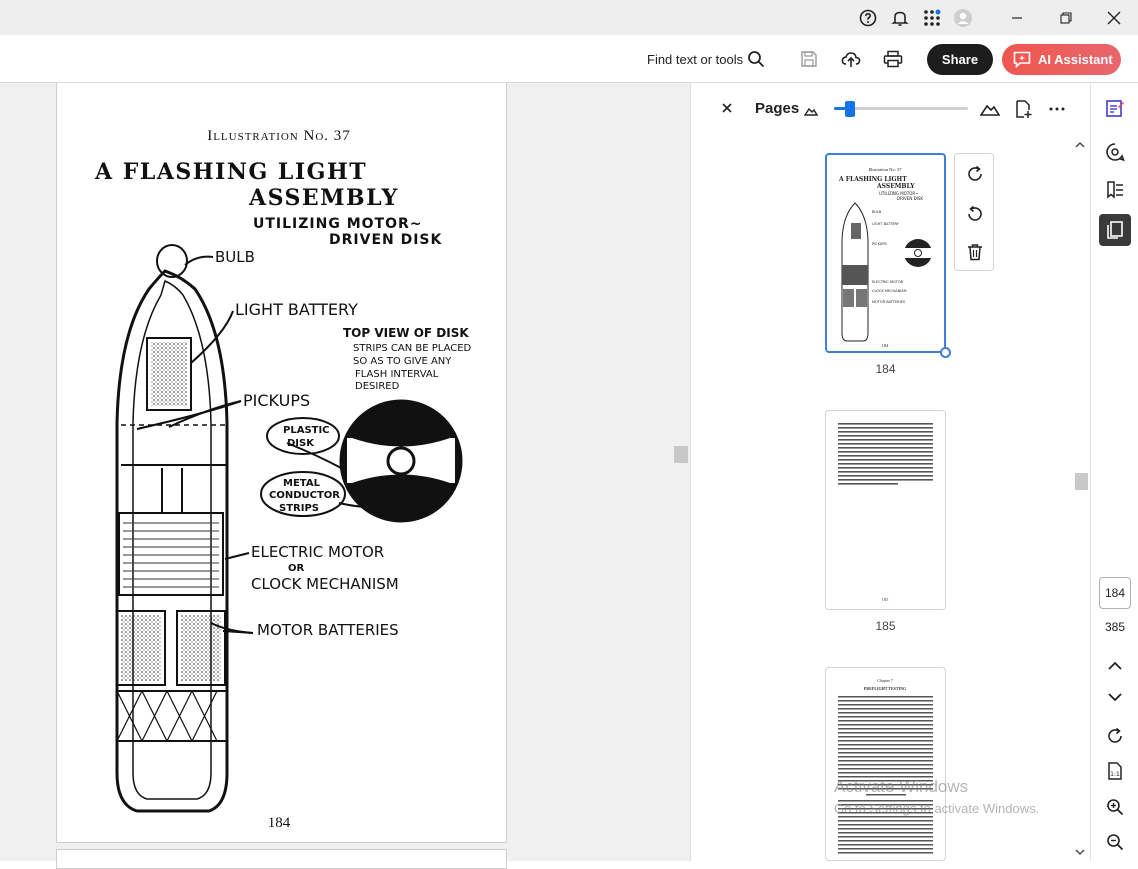 This screenshot has width=1138, height=869. I want to click on zoom-out-mountain-icon, so click(811, 111).